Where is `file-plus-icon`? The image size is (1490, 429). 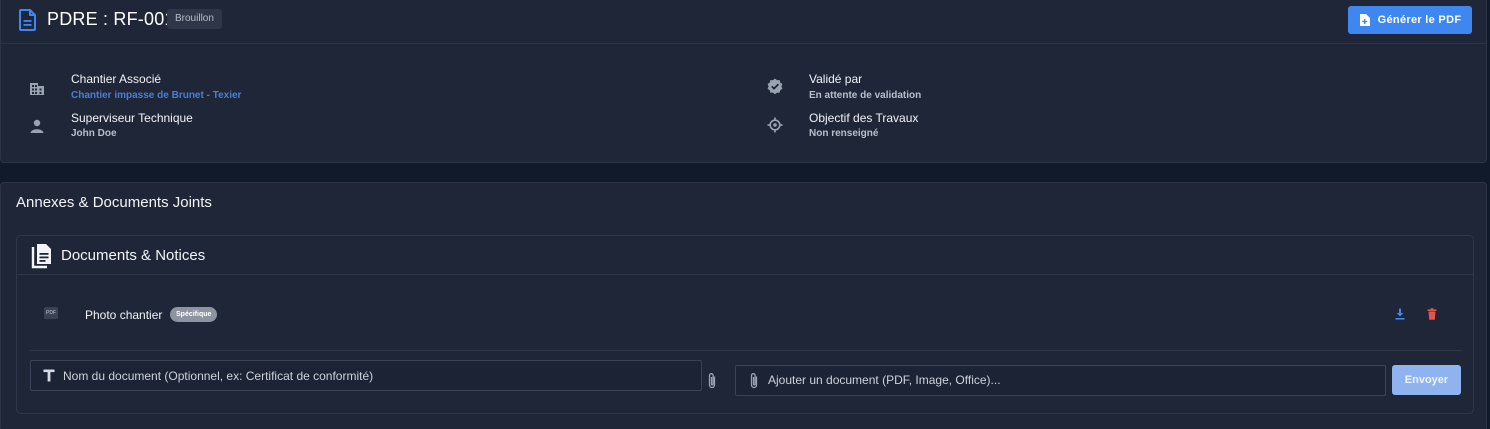
file-plus-icon is located at coordinates (1364, 20).